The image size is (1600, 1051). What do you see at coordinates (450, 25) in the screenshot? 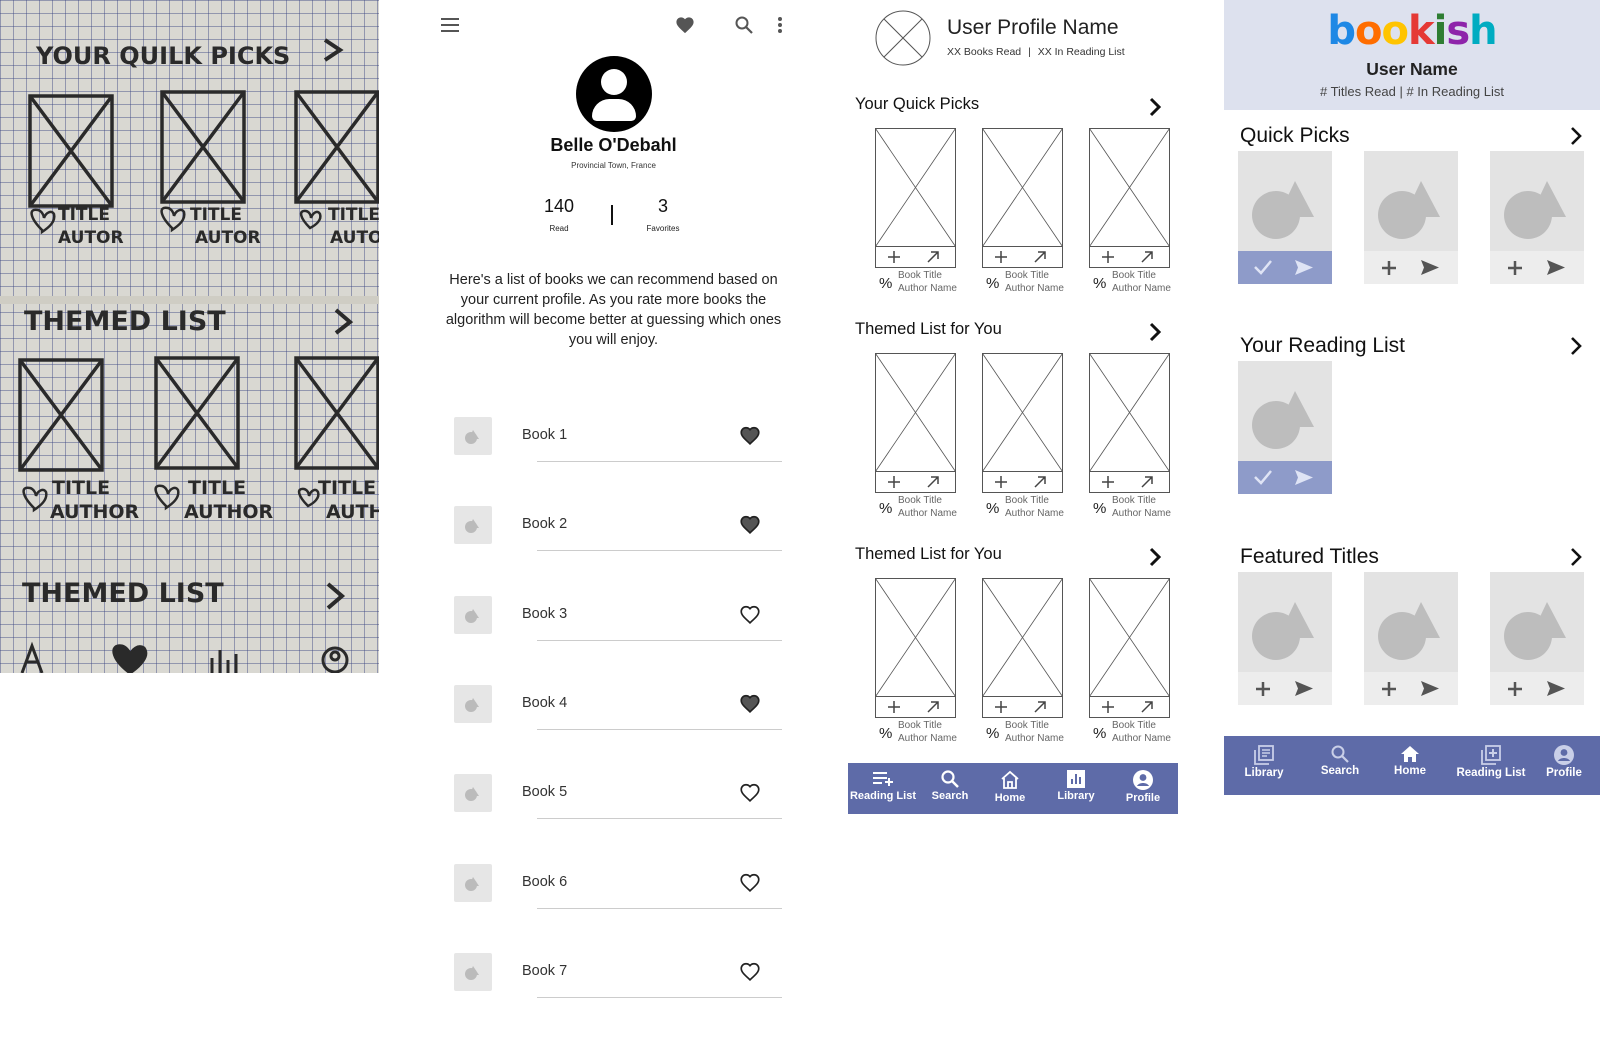
I see `menu-icon` at bounding box center [450, 25].